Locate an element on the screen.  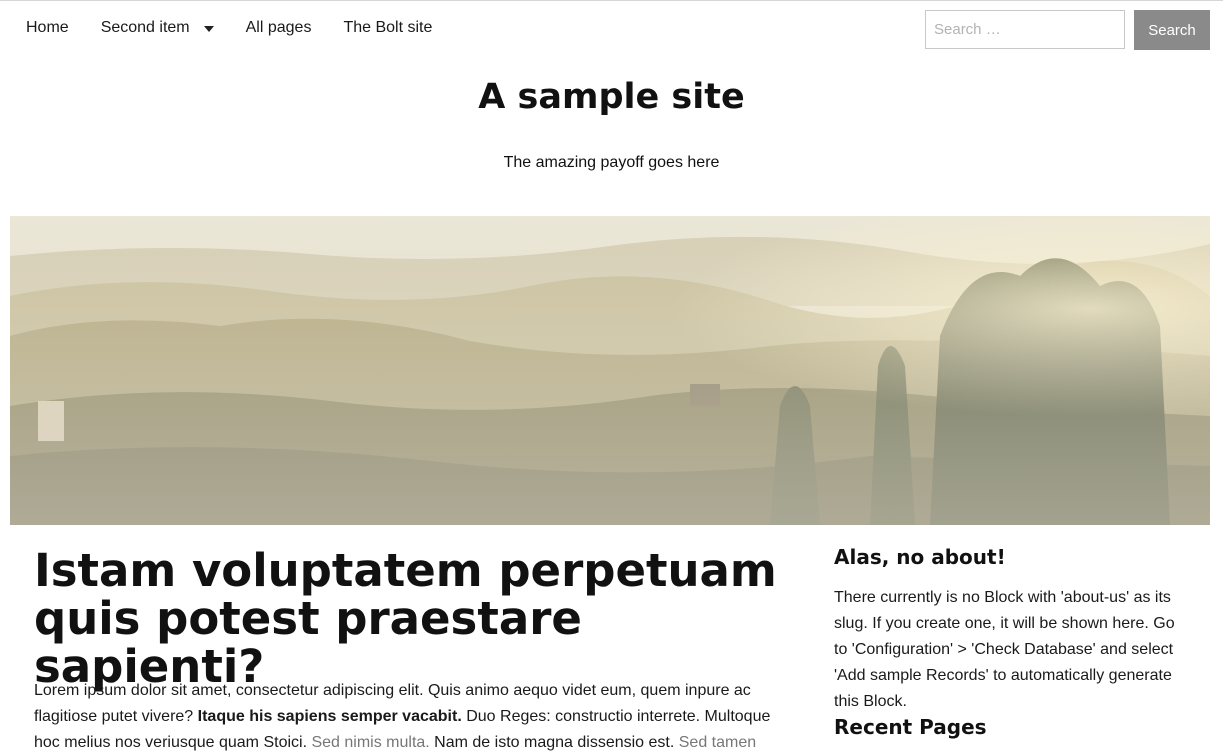
site-title: A sample site is located at coordinates (611, 97).